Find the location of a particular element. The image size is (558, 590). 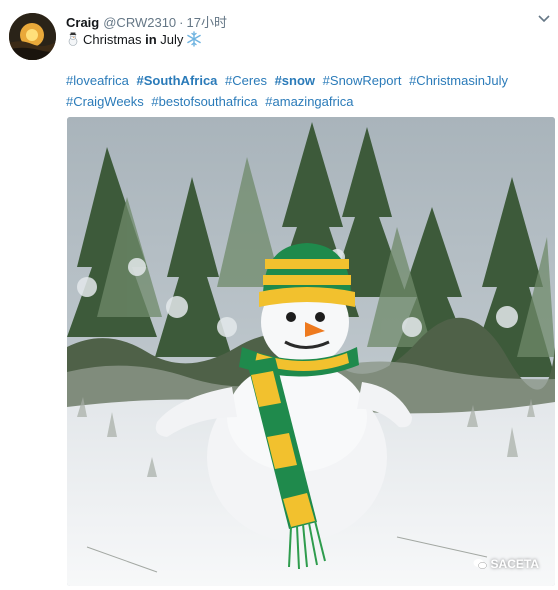

author-name: Craig is located at coordinates (82, 22).